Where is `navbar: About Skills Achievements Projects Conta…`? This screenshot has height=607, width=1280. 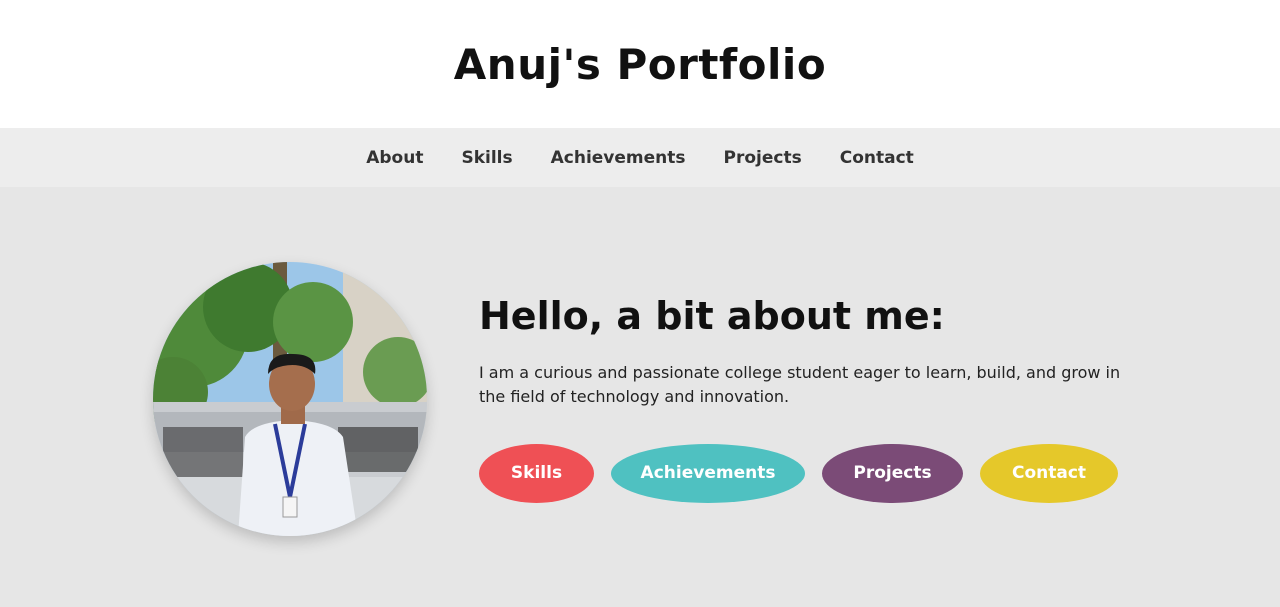
navbar: About Skills Achievements Projects Conta… is located at coordinates (640, 157).